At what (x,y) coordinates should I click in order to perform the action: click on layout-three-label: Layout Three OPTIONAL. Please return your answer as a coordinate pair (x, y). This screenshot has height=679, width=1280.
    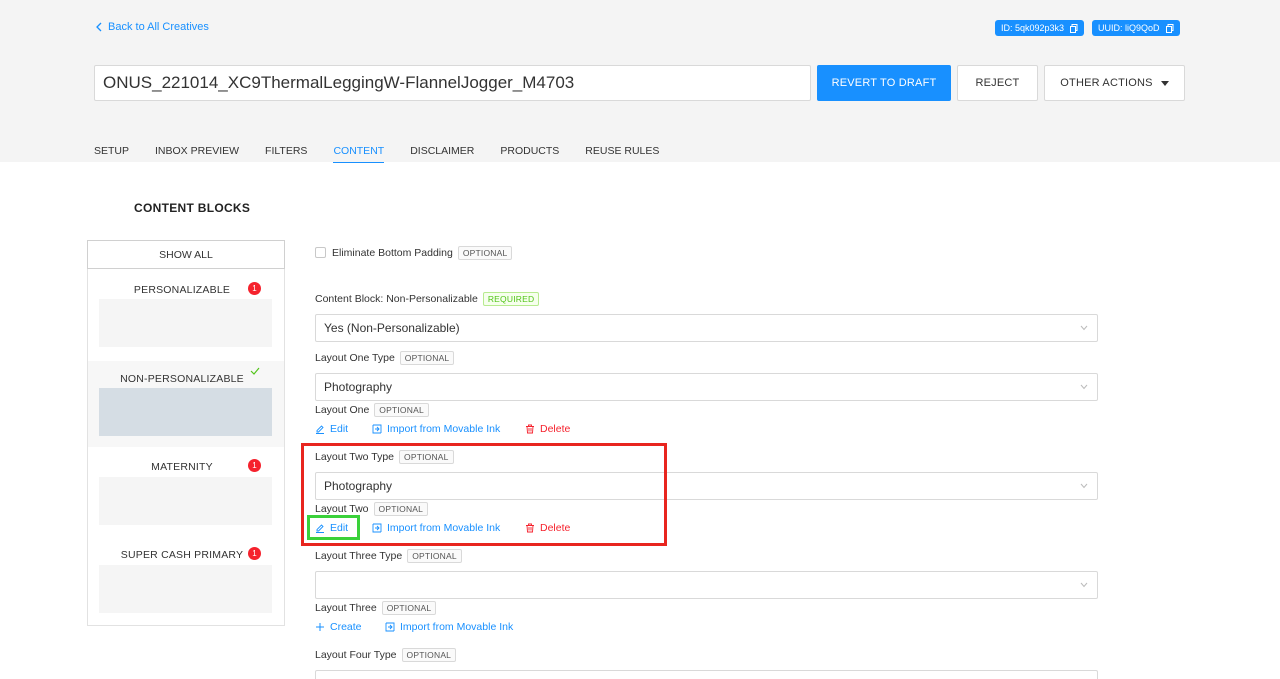
    Looking at the image, I should click on (376, 608).